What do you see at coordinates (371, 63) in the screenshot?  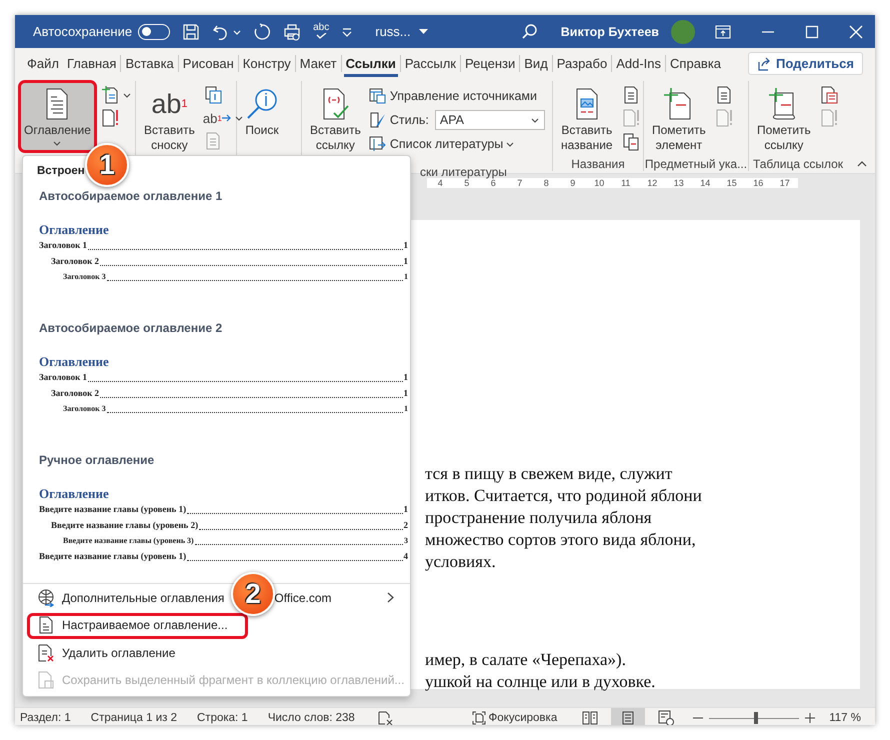 I see `ribbon-tab: Ссылки` at bounding box center [371, 63].